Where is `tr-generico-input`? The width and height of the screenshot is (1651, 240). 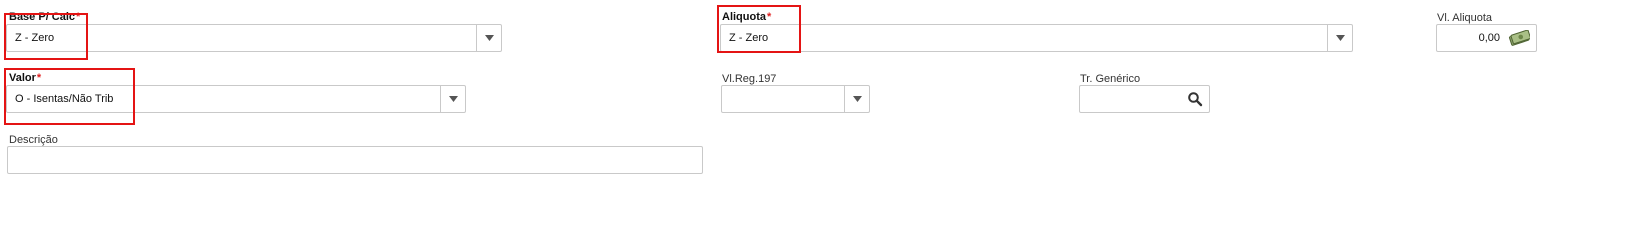 tr-generico-input is located at coordinates (1144, 99).